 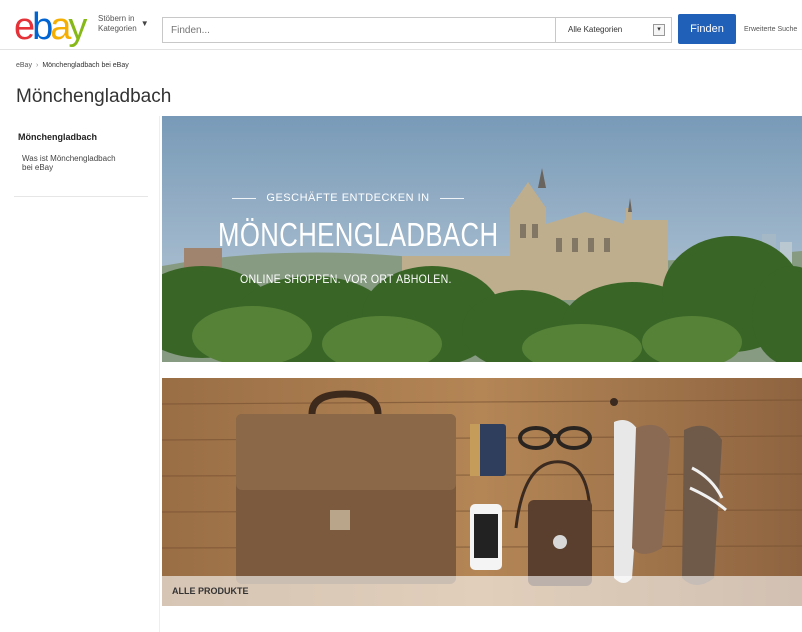 What do you see at coordinates (60, 27) in the screenshot?
I see `logo-letter-a: a` at bounding box center [60, 27].